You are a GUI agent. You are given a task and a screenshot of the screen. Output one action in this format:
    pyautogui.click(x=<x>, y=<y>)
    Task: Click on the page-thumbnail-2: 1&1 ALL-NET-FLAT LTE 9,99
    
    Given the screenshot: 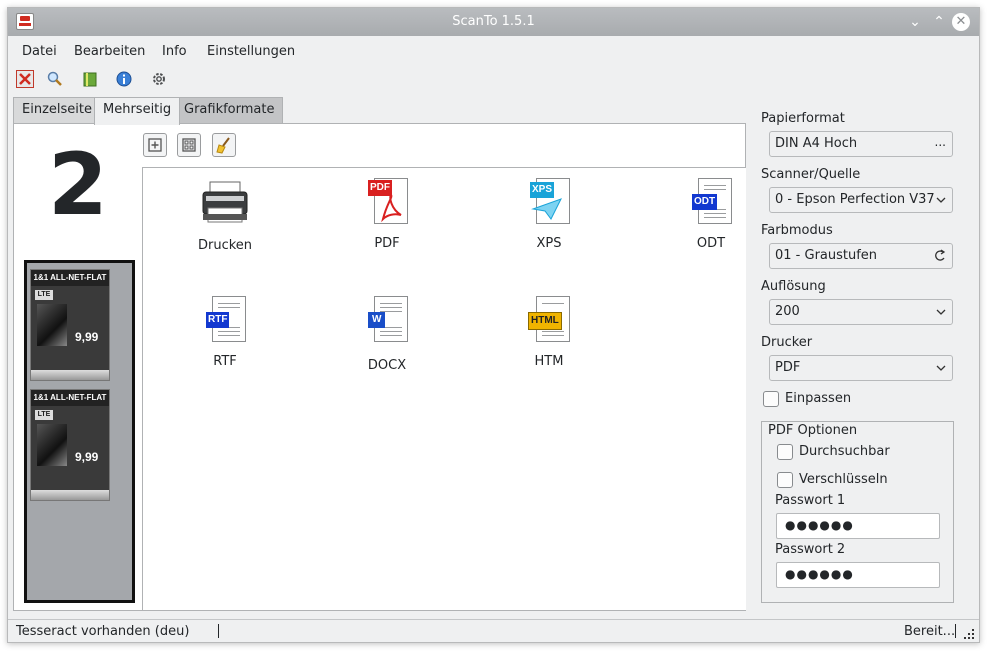 What is the action you would take?
    pyautogui.click(x=70, y=445)
    